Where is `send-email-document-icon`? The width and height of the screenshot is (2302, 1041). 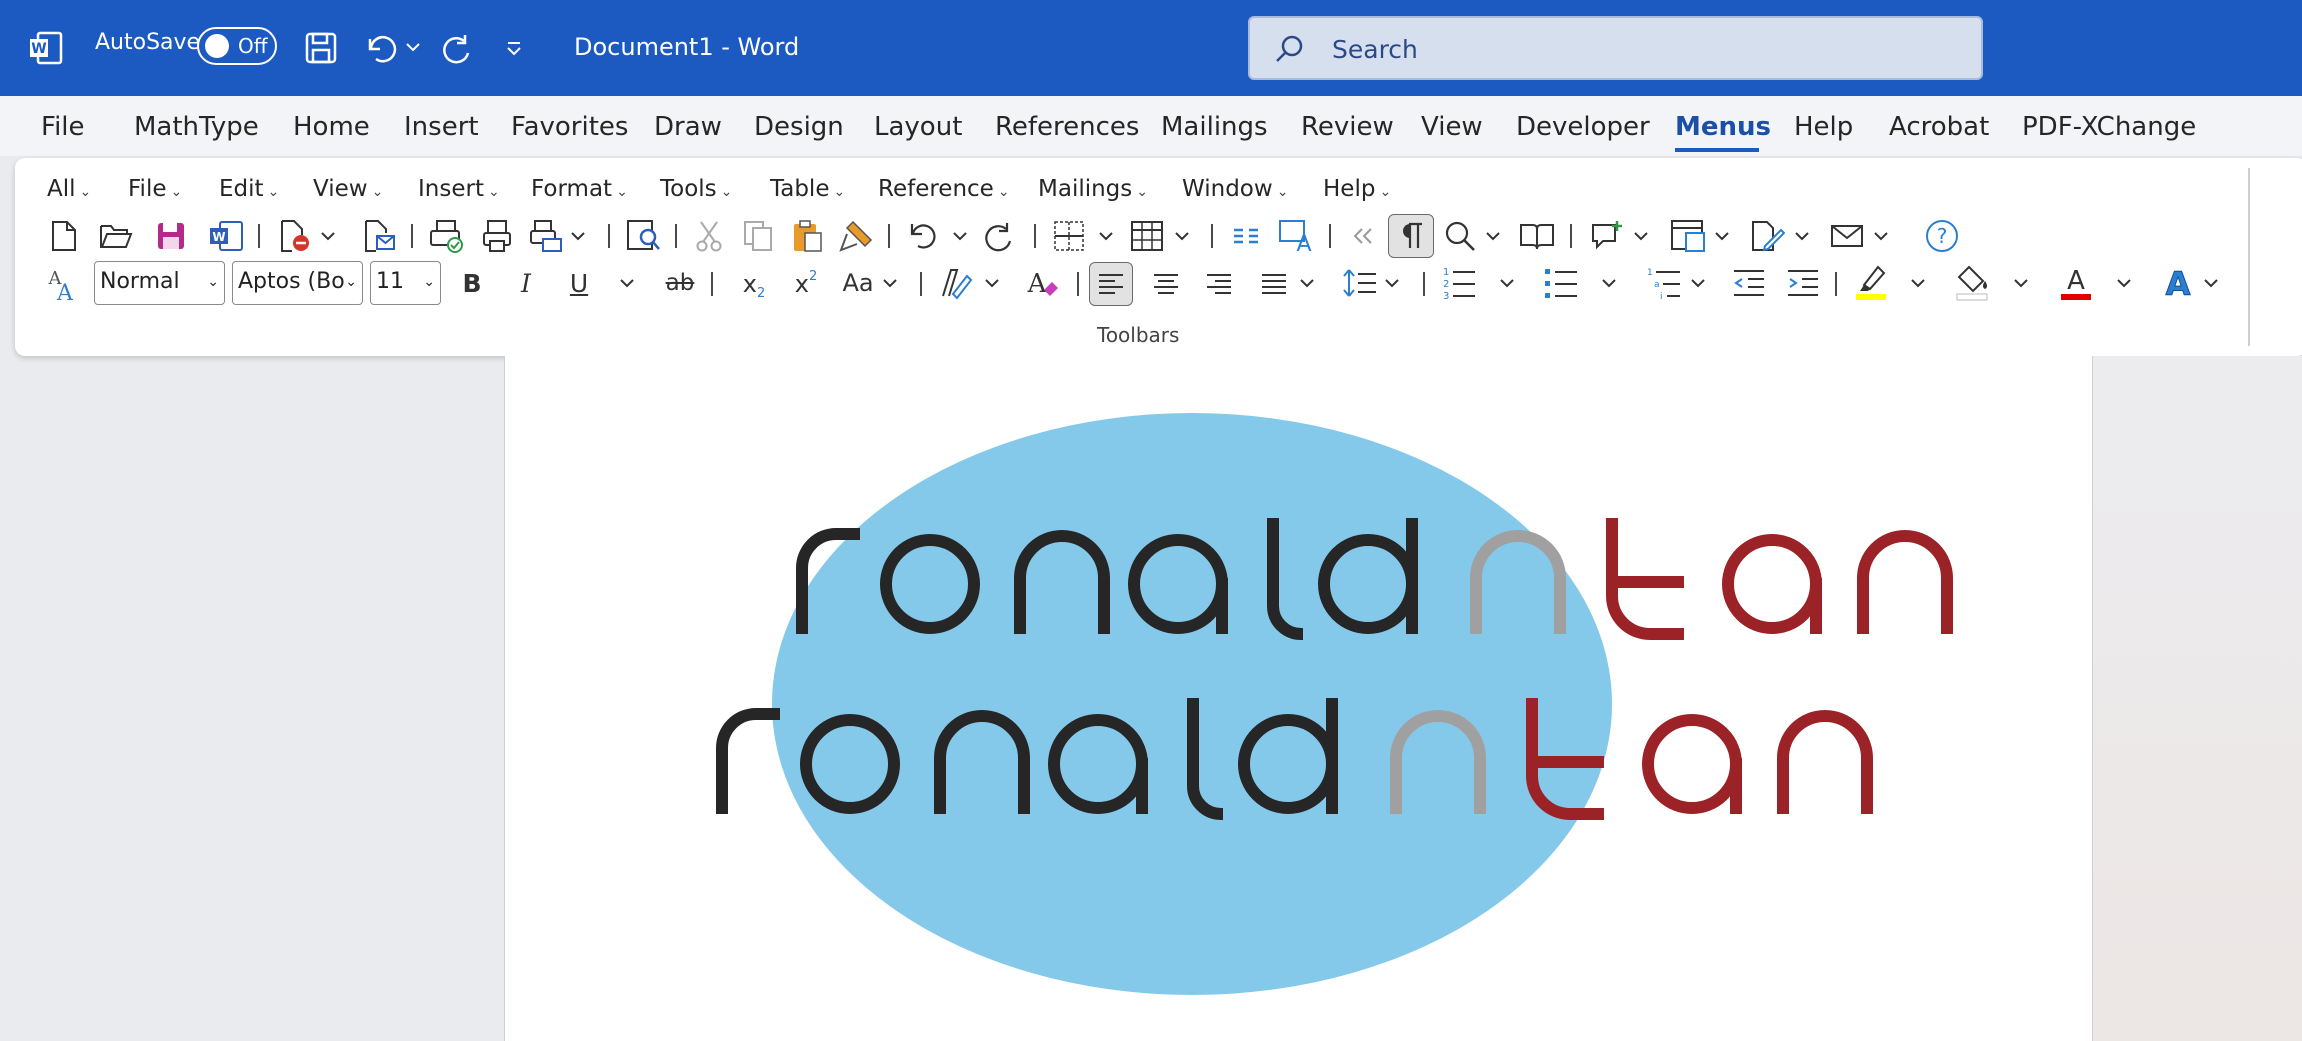
send-email-document-icon is located at coordinates (380, 236).